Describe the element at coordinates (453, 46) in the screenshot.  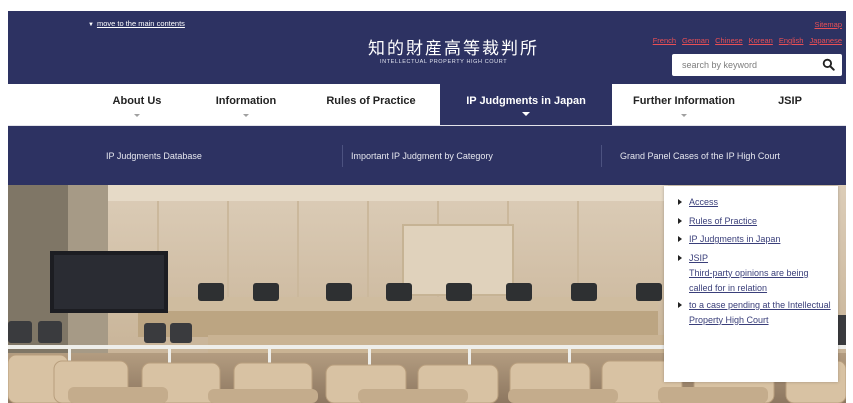
I see `logo-japanese: 知的財産高等裁判所` at that location.